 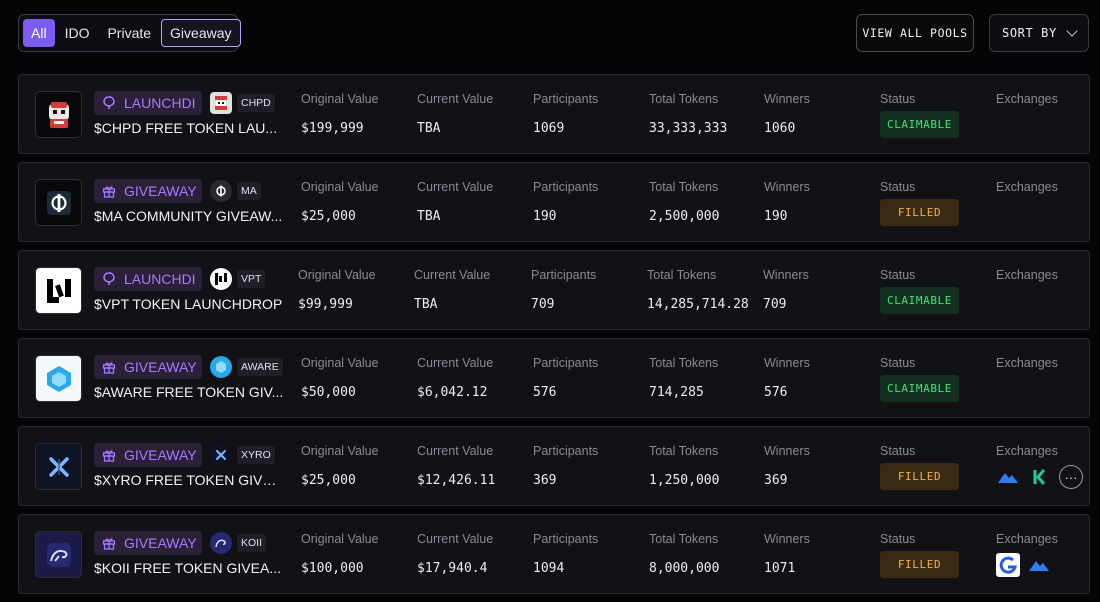 What do you see at coordinates (148, 279) in the screenshot?
I see `pool-type-badge: LAUNCHDI` at bounding box center [148, 279].